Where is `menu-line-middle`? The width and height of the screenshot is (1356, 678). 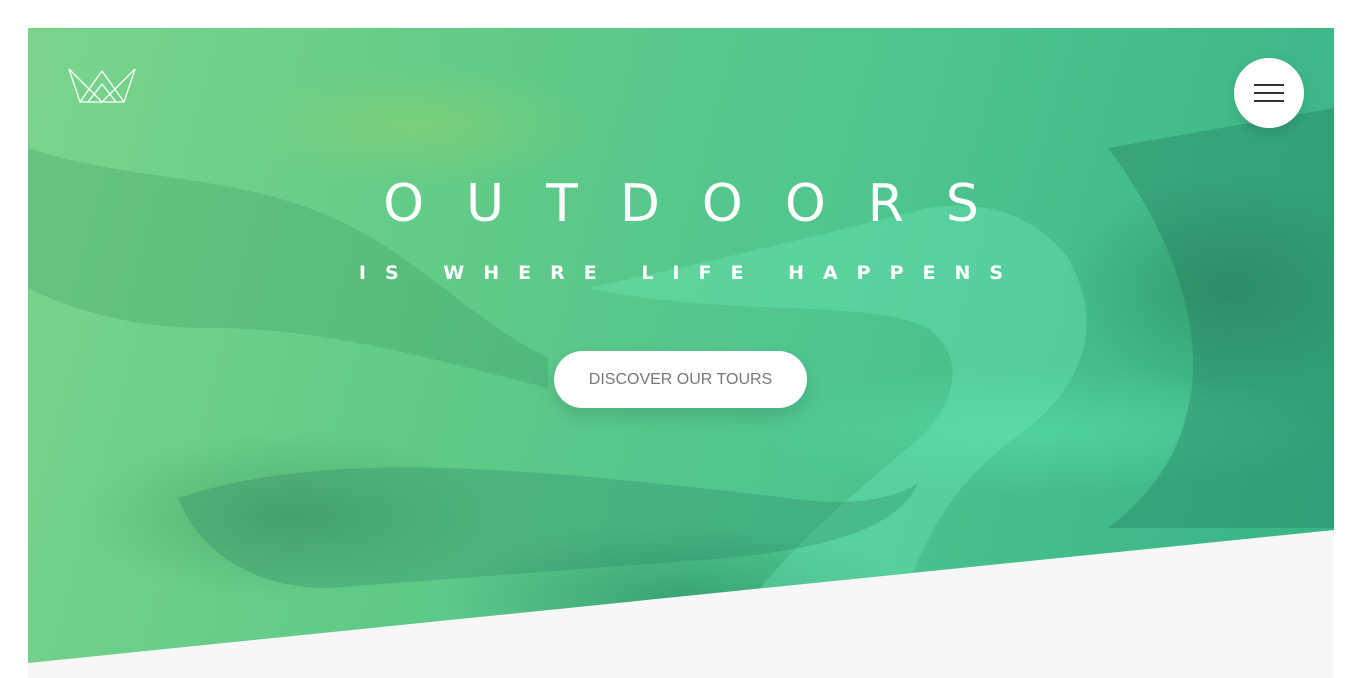 menu-line-middle is located at coordinates (1269, 93).